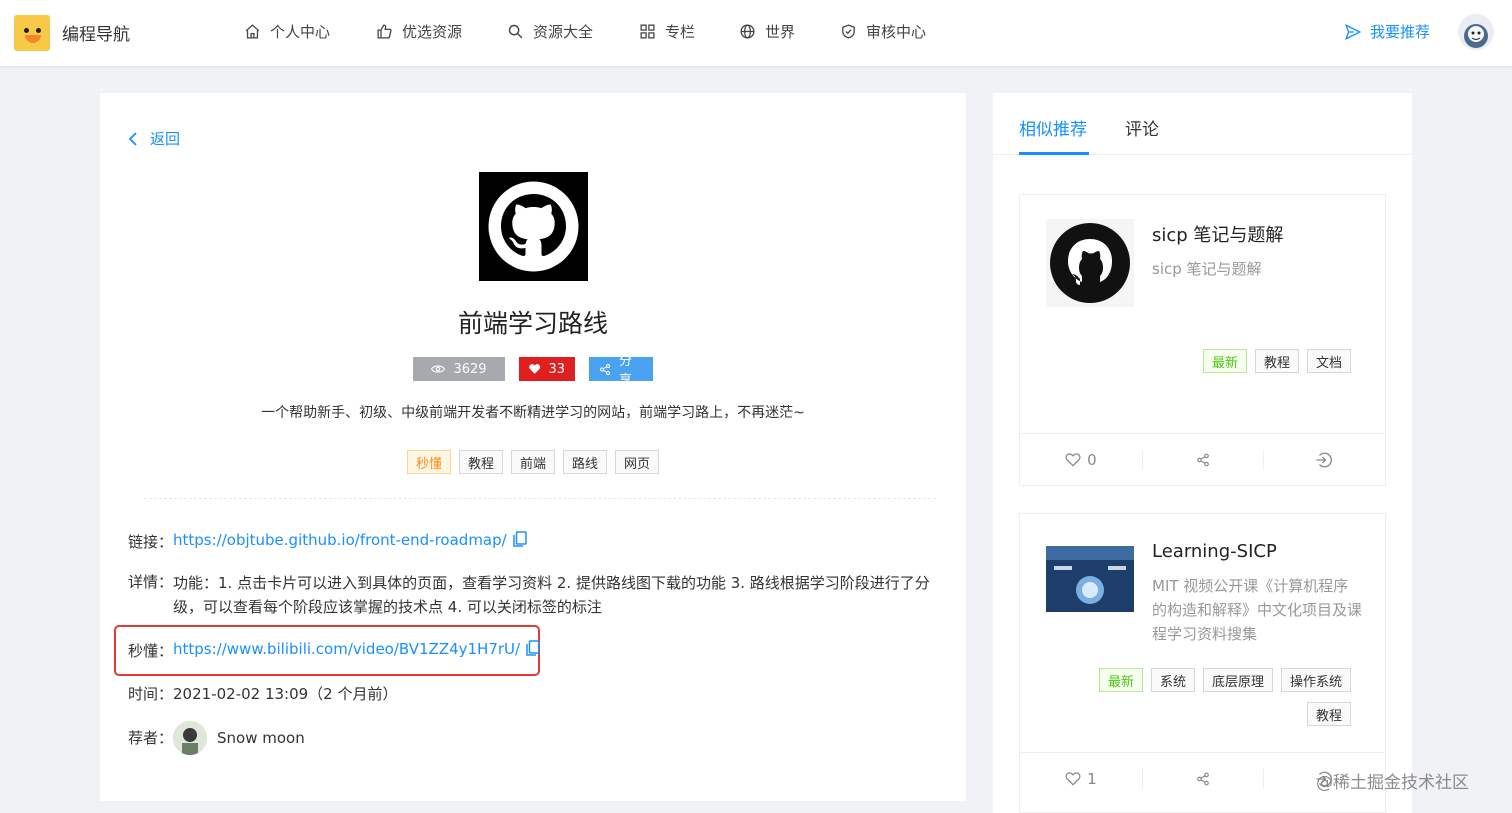  I want to click on views-badge: 3629, so click(459, 369).